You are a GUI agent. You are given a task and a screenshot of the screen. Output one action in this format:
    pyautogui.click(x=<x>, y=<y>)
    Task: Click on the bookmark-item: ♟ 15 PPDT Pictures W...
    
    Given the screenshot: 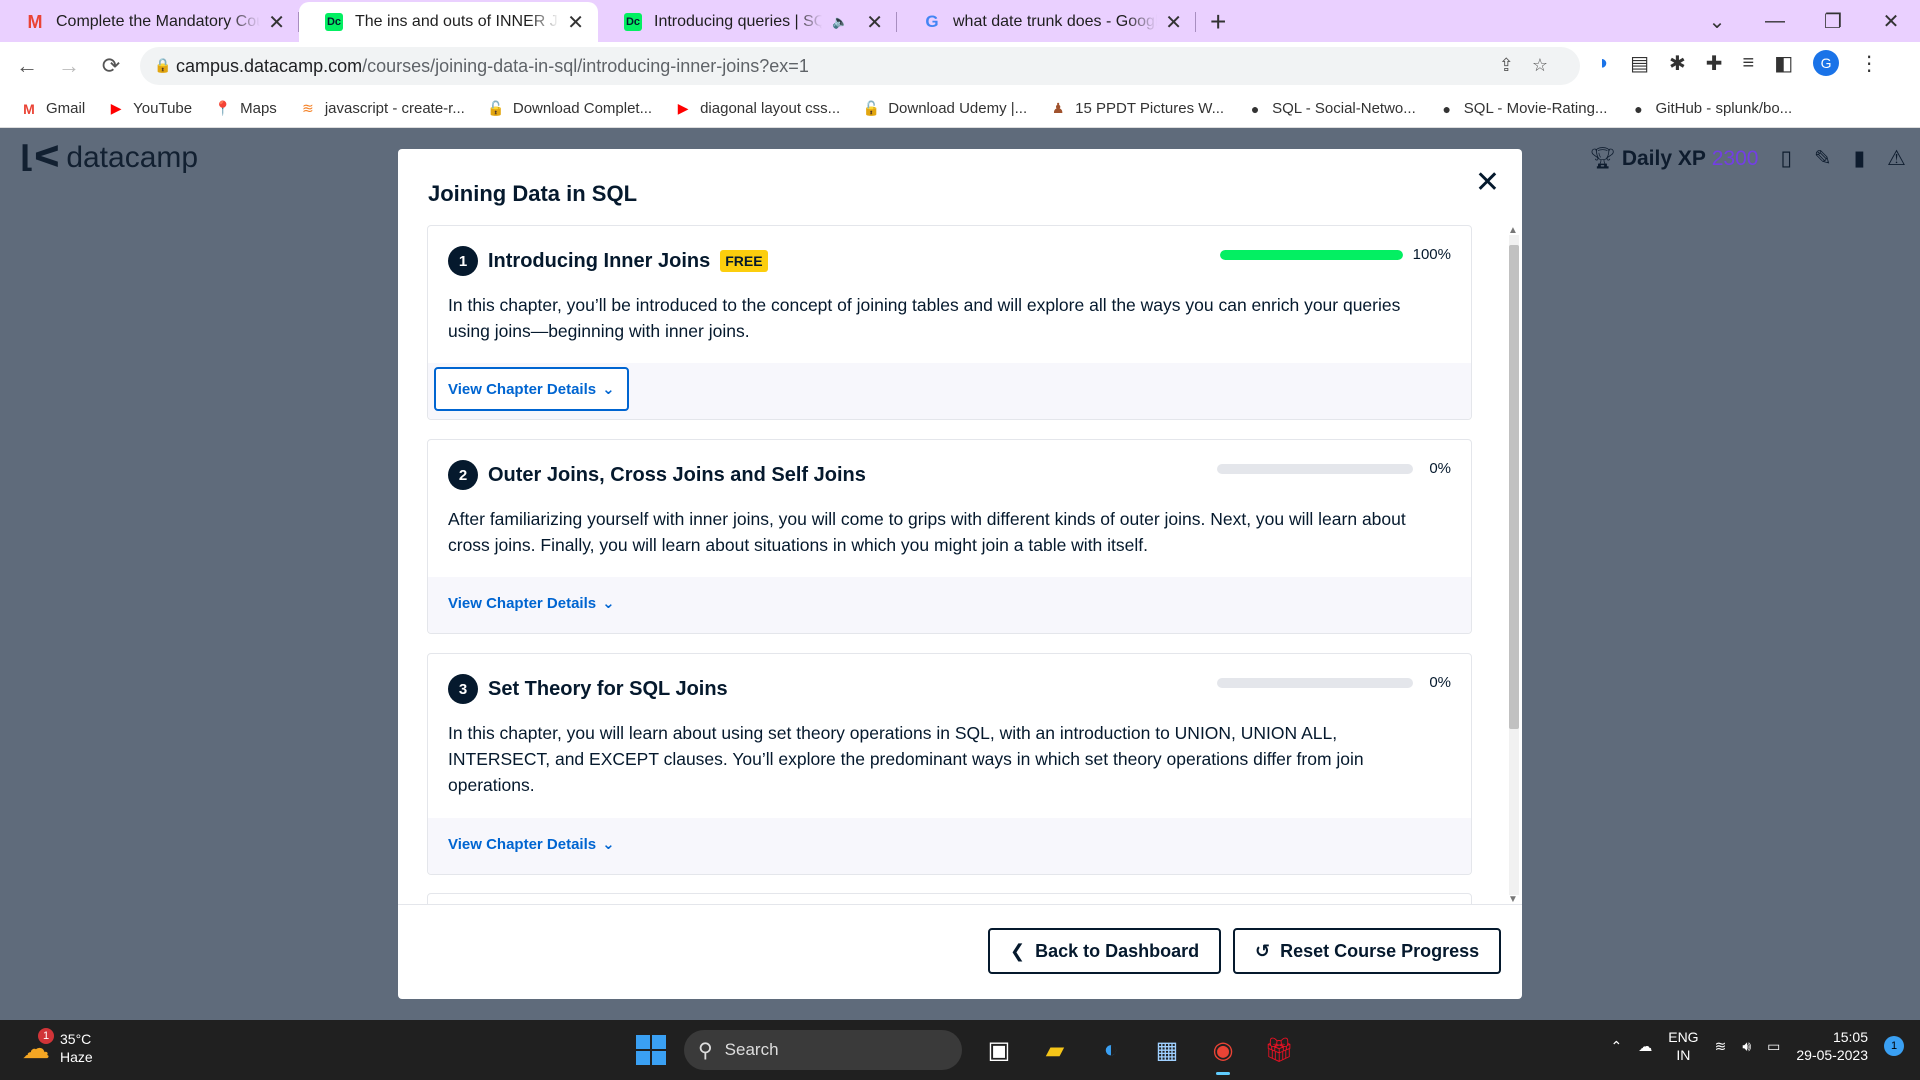 What is the action you would take?
    pyautogui.click(x=1136, y=108)
    